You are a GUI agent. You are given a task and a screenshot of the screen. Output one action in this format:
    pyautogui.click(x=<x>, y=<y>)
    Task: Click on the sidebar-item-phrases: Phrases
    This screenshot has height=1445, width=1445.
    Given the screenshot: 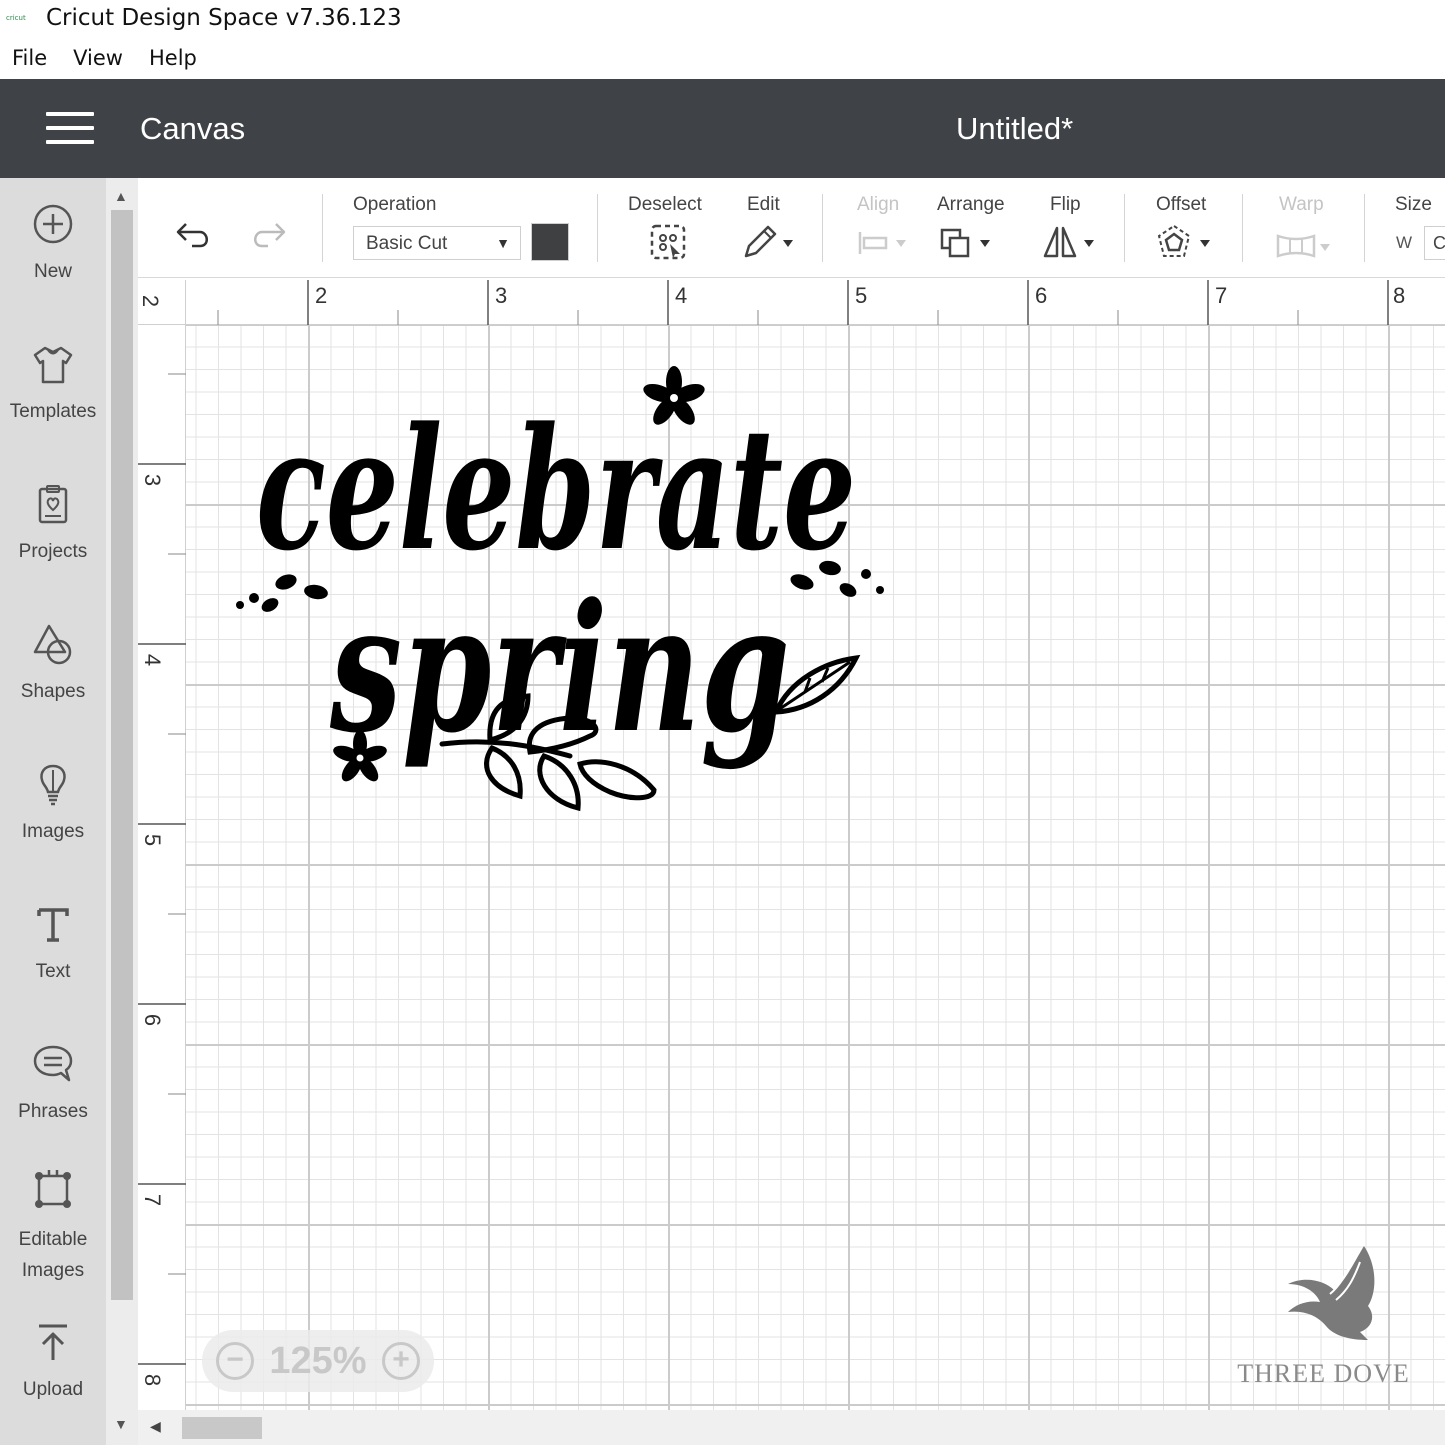 What is the action you would take?
    pyautogui.click(x=53, y=1084)
    